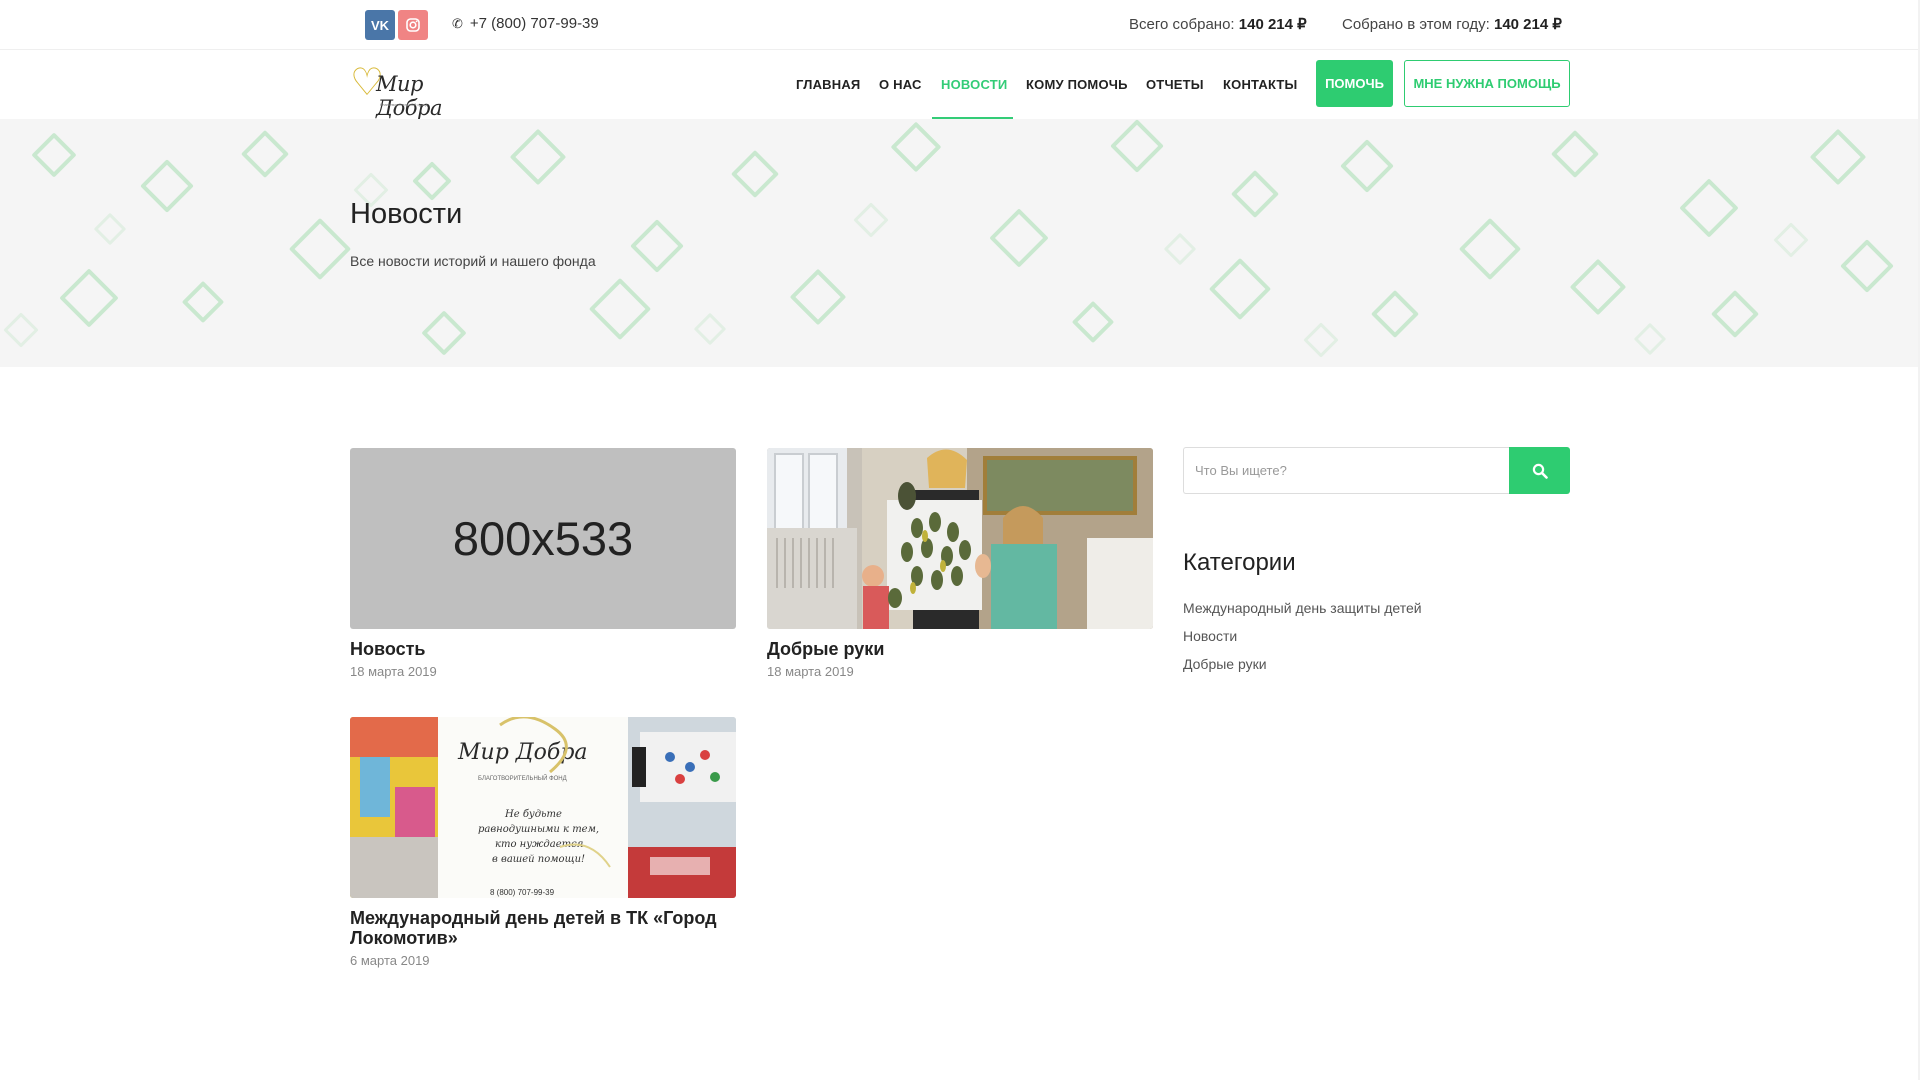 The height and width of the screenshot is (1080, 1920). Describe the element at coordinates (974, 84) in the screenshot. I see `nav-item-news: НОВОСТИ` at that location.